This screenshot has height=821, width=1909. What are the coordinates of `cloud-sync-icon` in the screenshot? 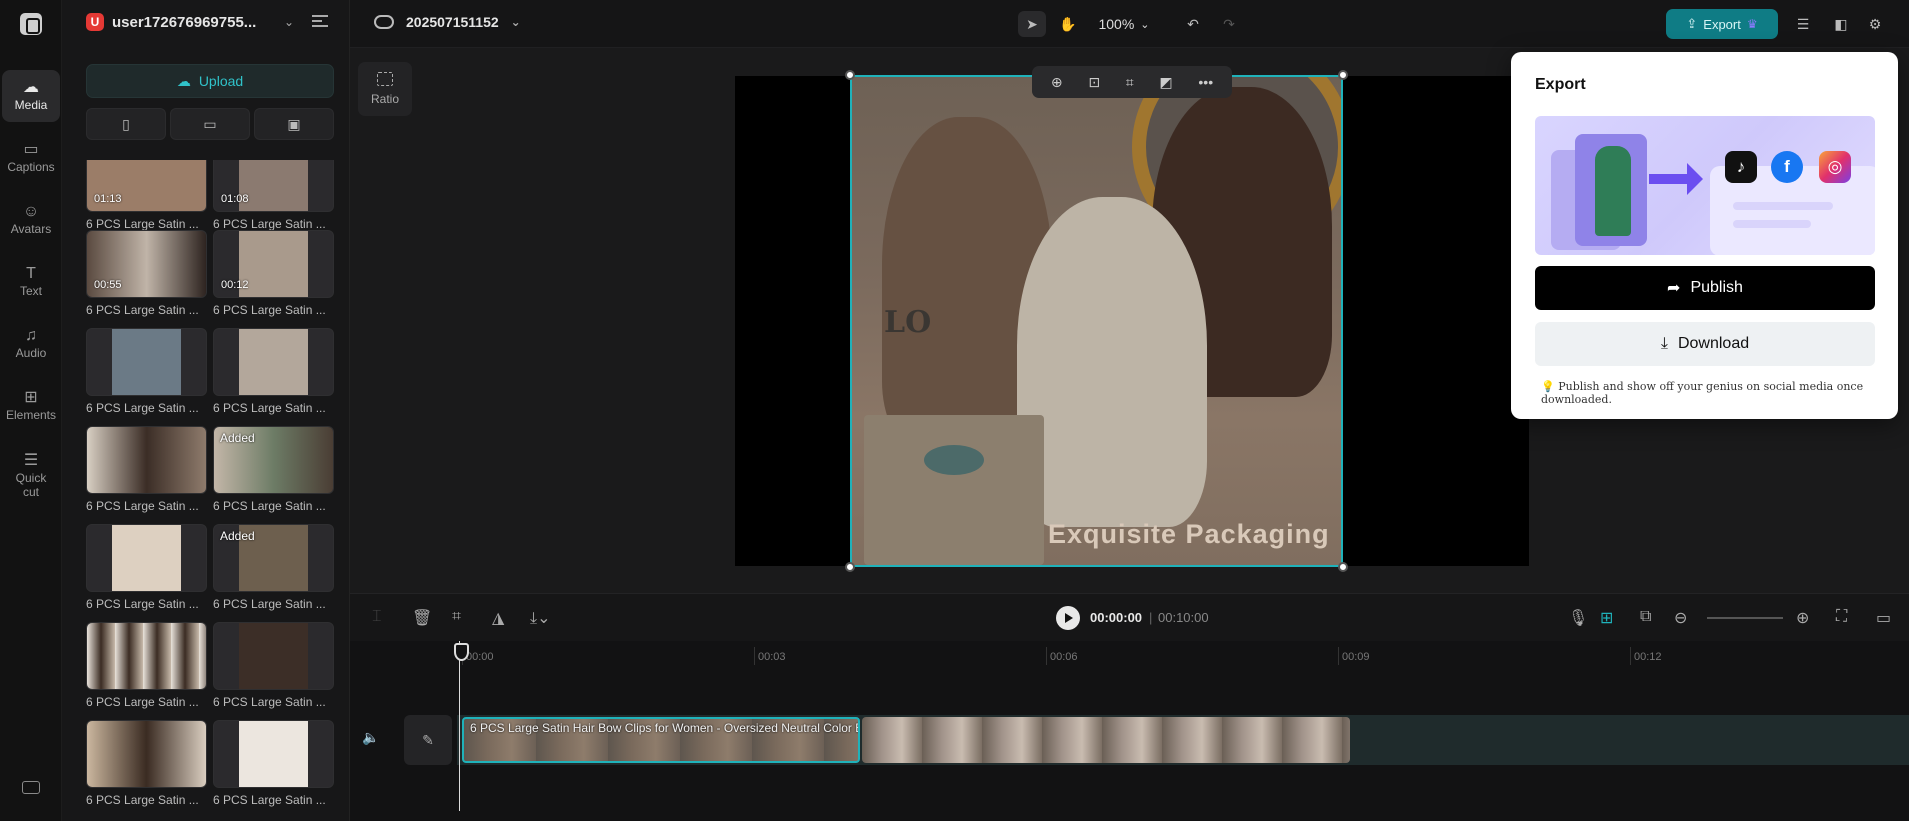 It's located at (384, 22).